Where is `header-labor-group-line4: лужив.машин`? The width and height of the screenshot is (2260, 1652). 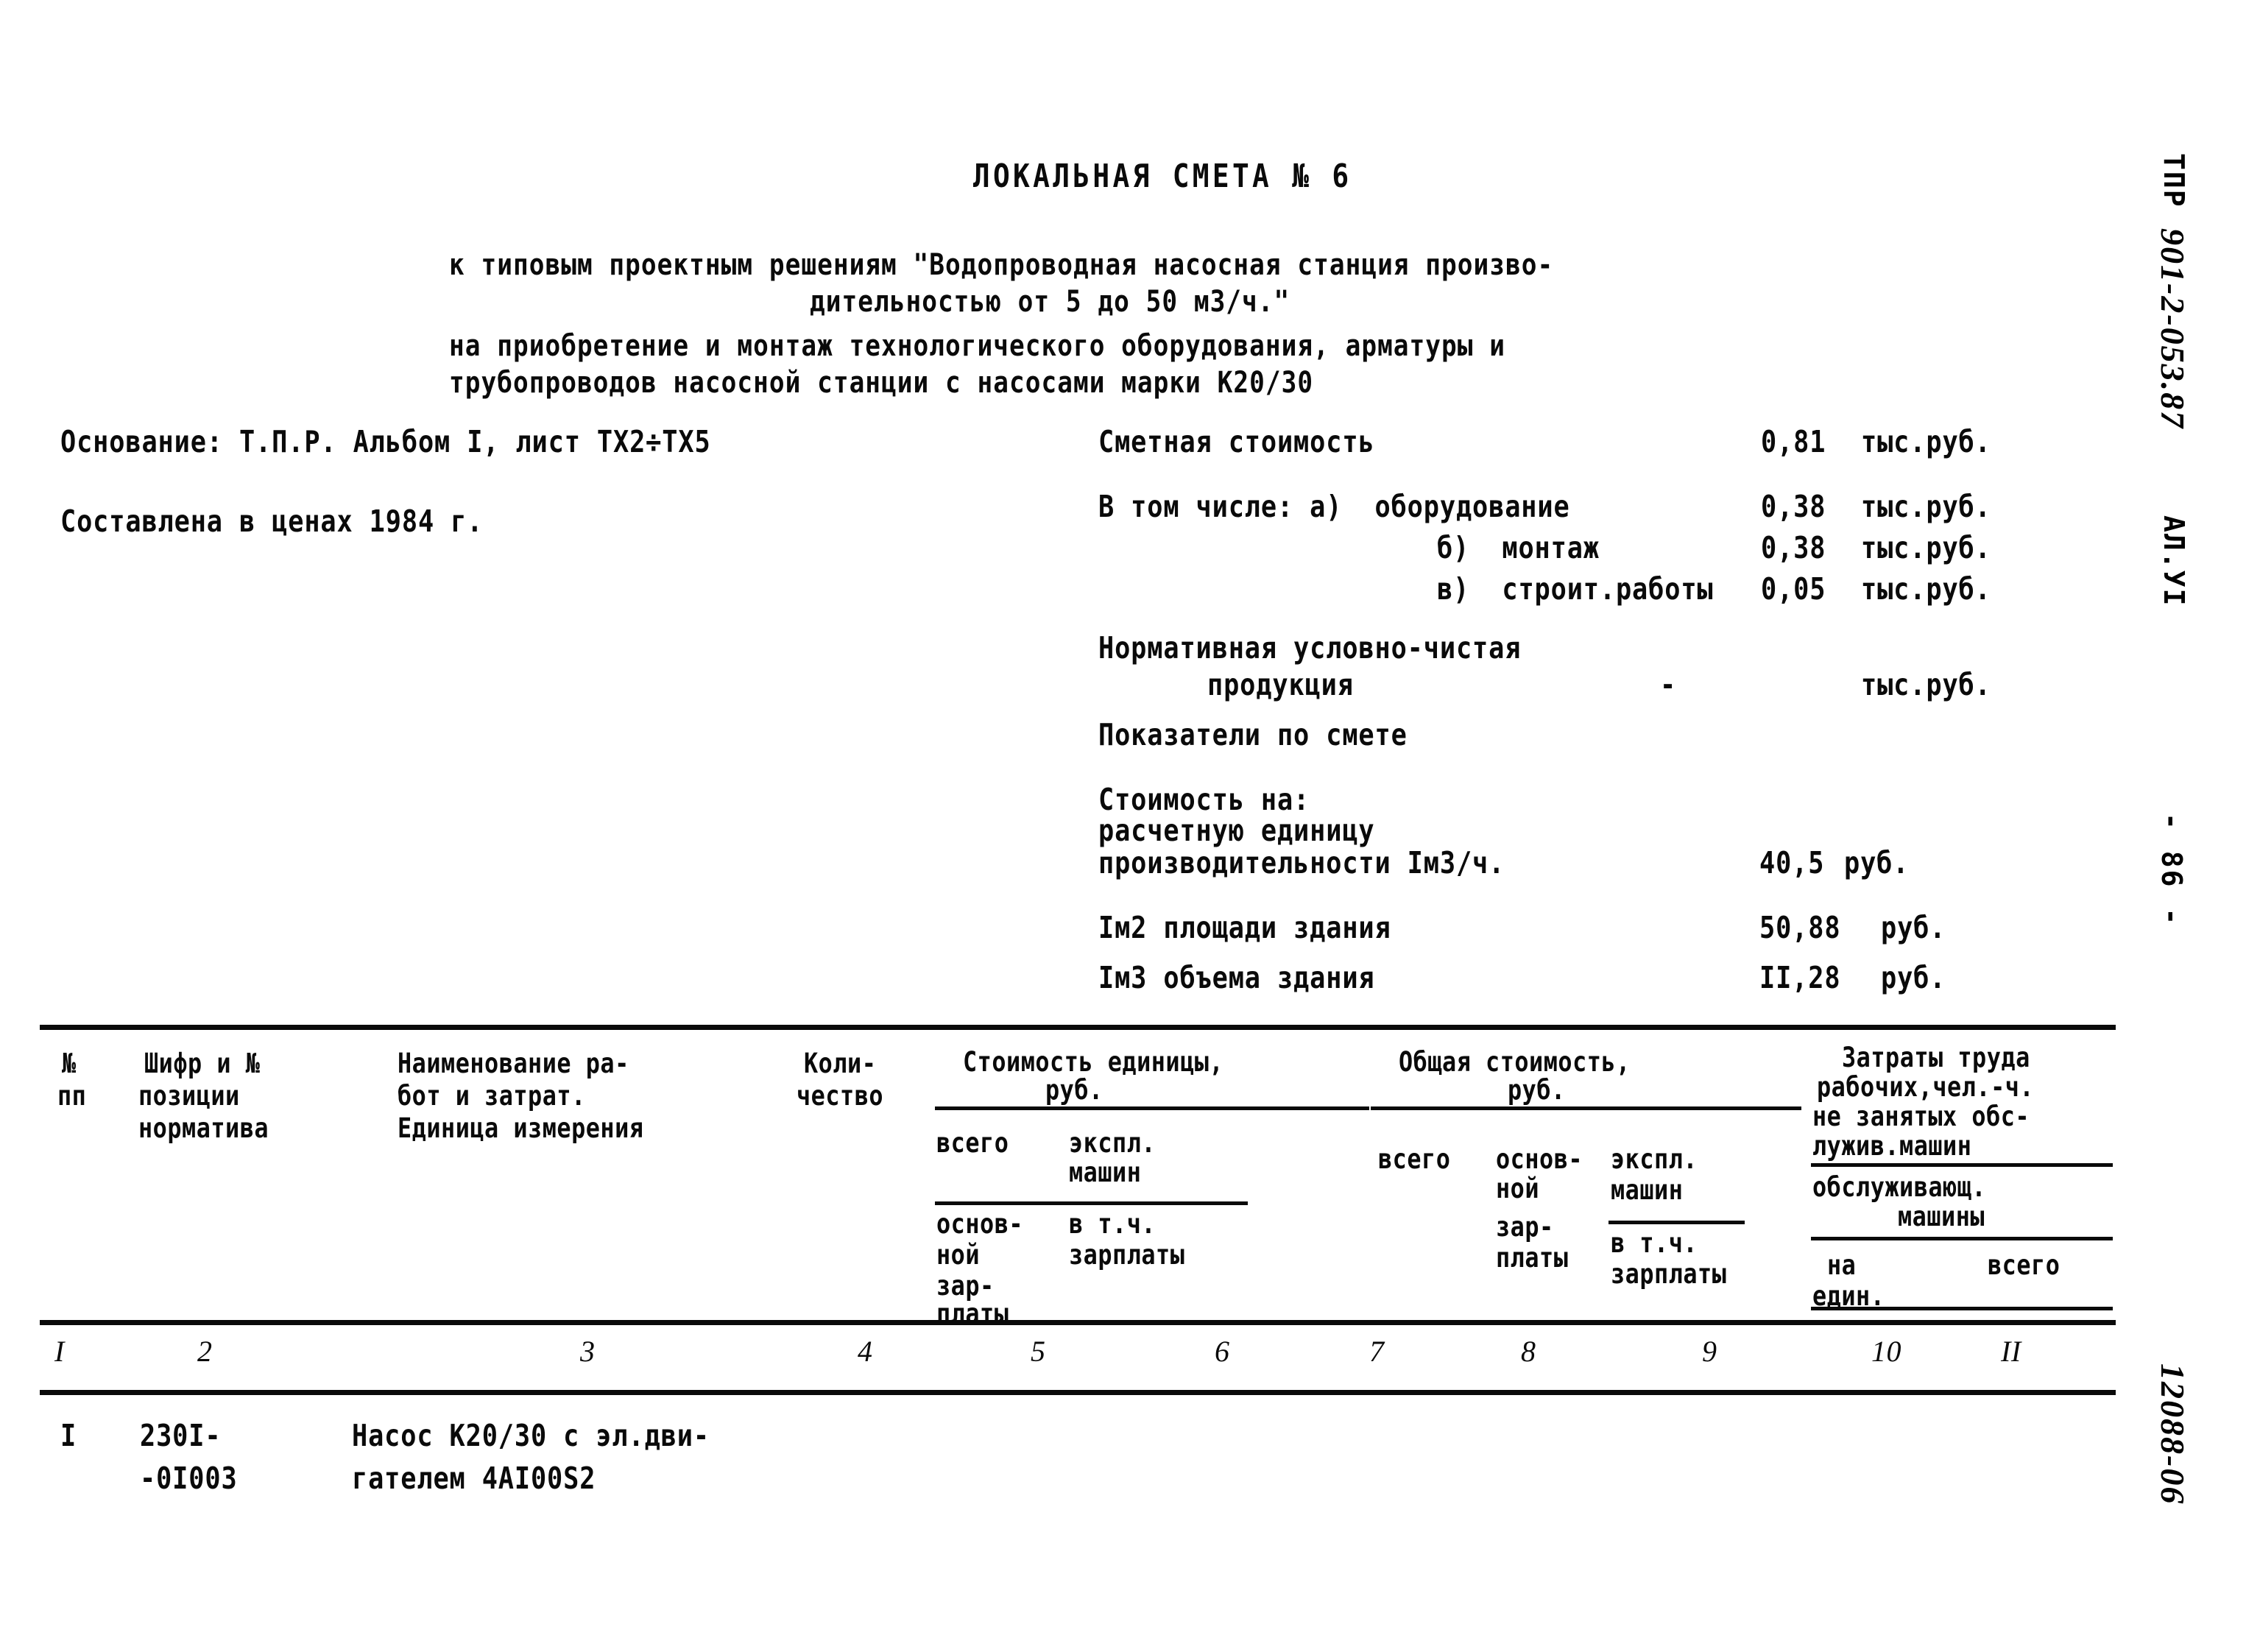 header-labor-group-line4: лужив.машин is located at coordinates (1892, 1146).